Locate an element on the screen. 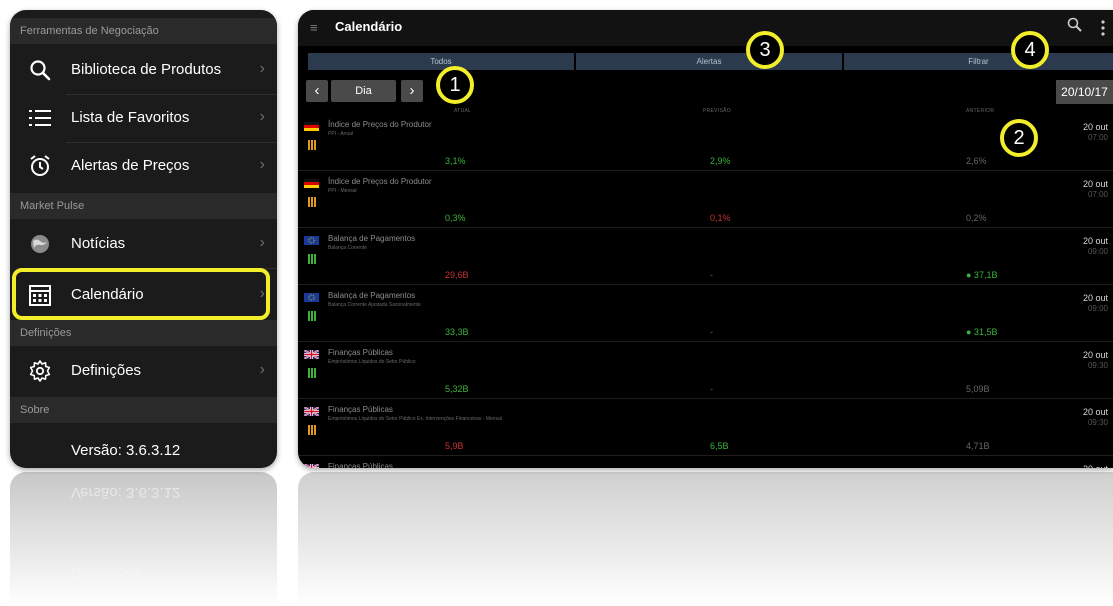  app-version: Versão: 3.6.3.12 is located at coordinates (126, 450).